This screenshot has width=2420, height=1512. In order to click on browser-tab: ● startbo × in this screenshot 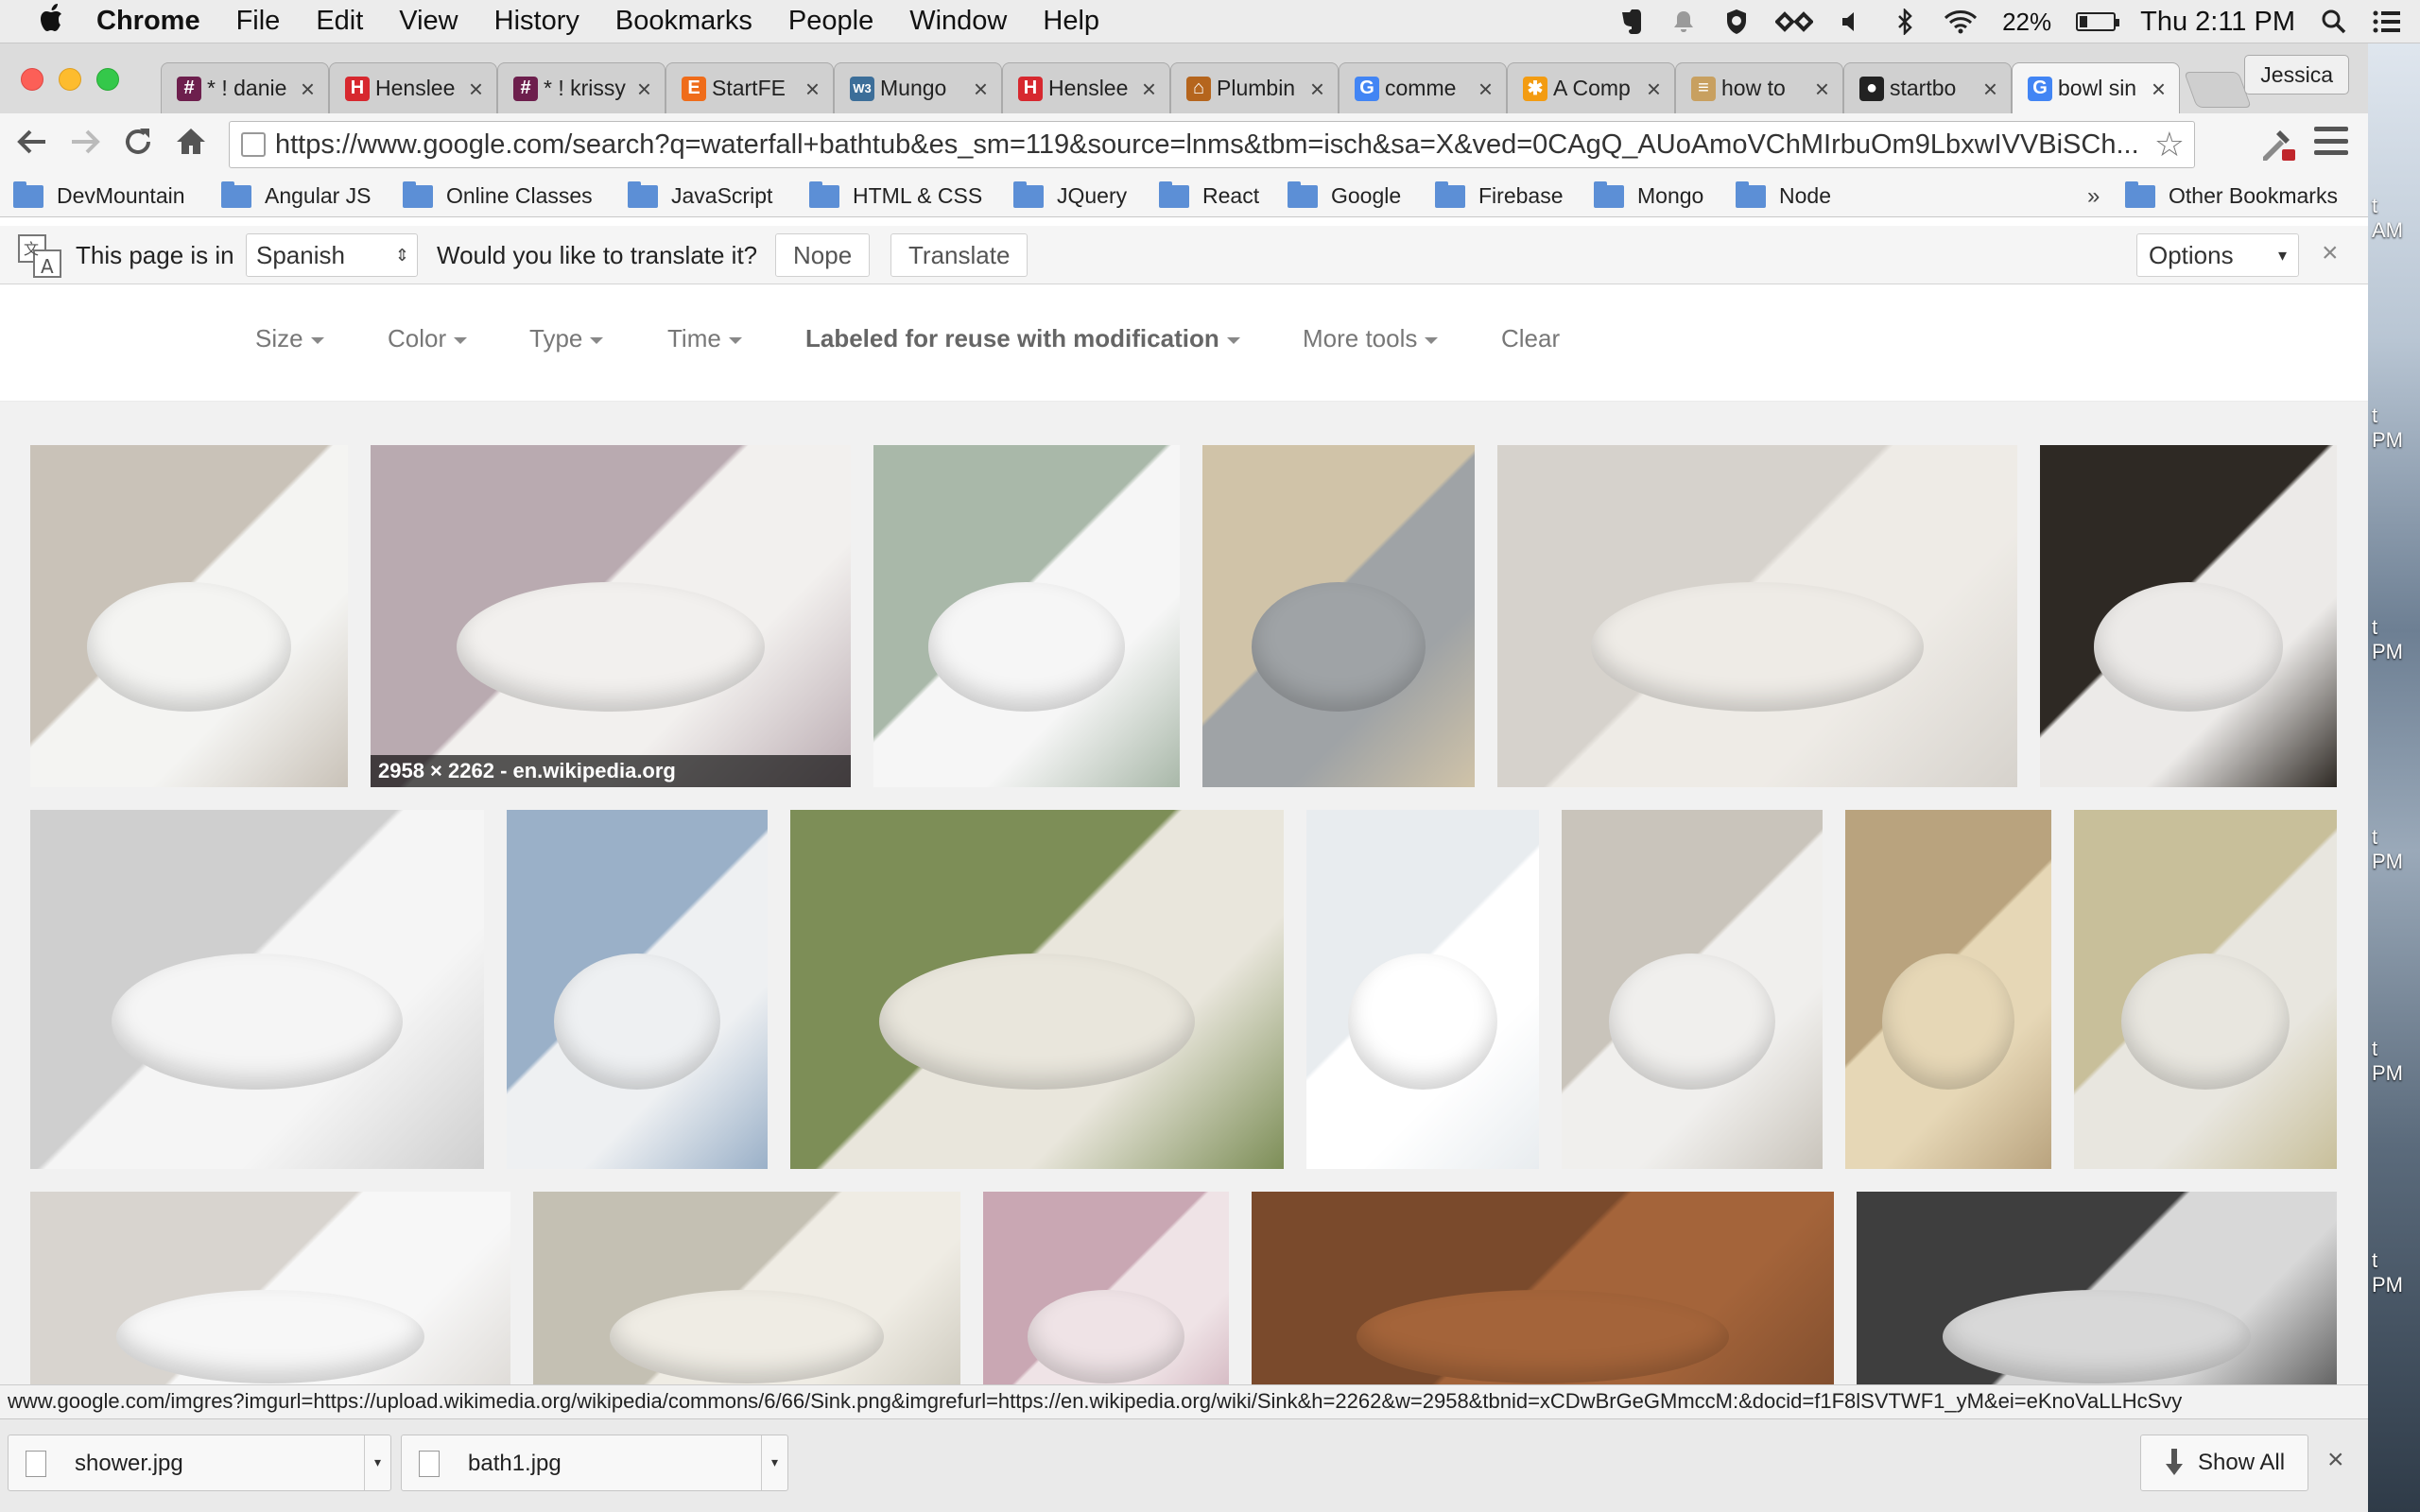, I will do `click(1928, 87)`.